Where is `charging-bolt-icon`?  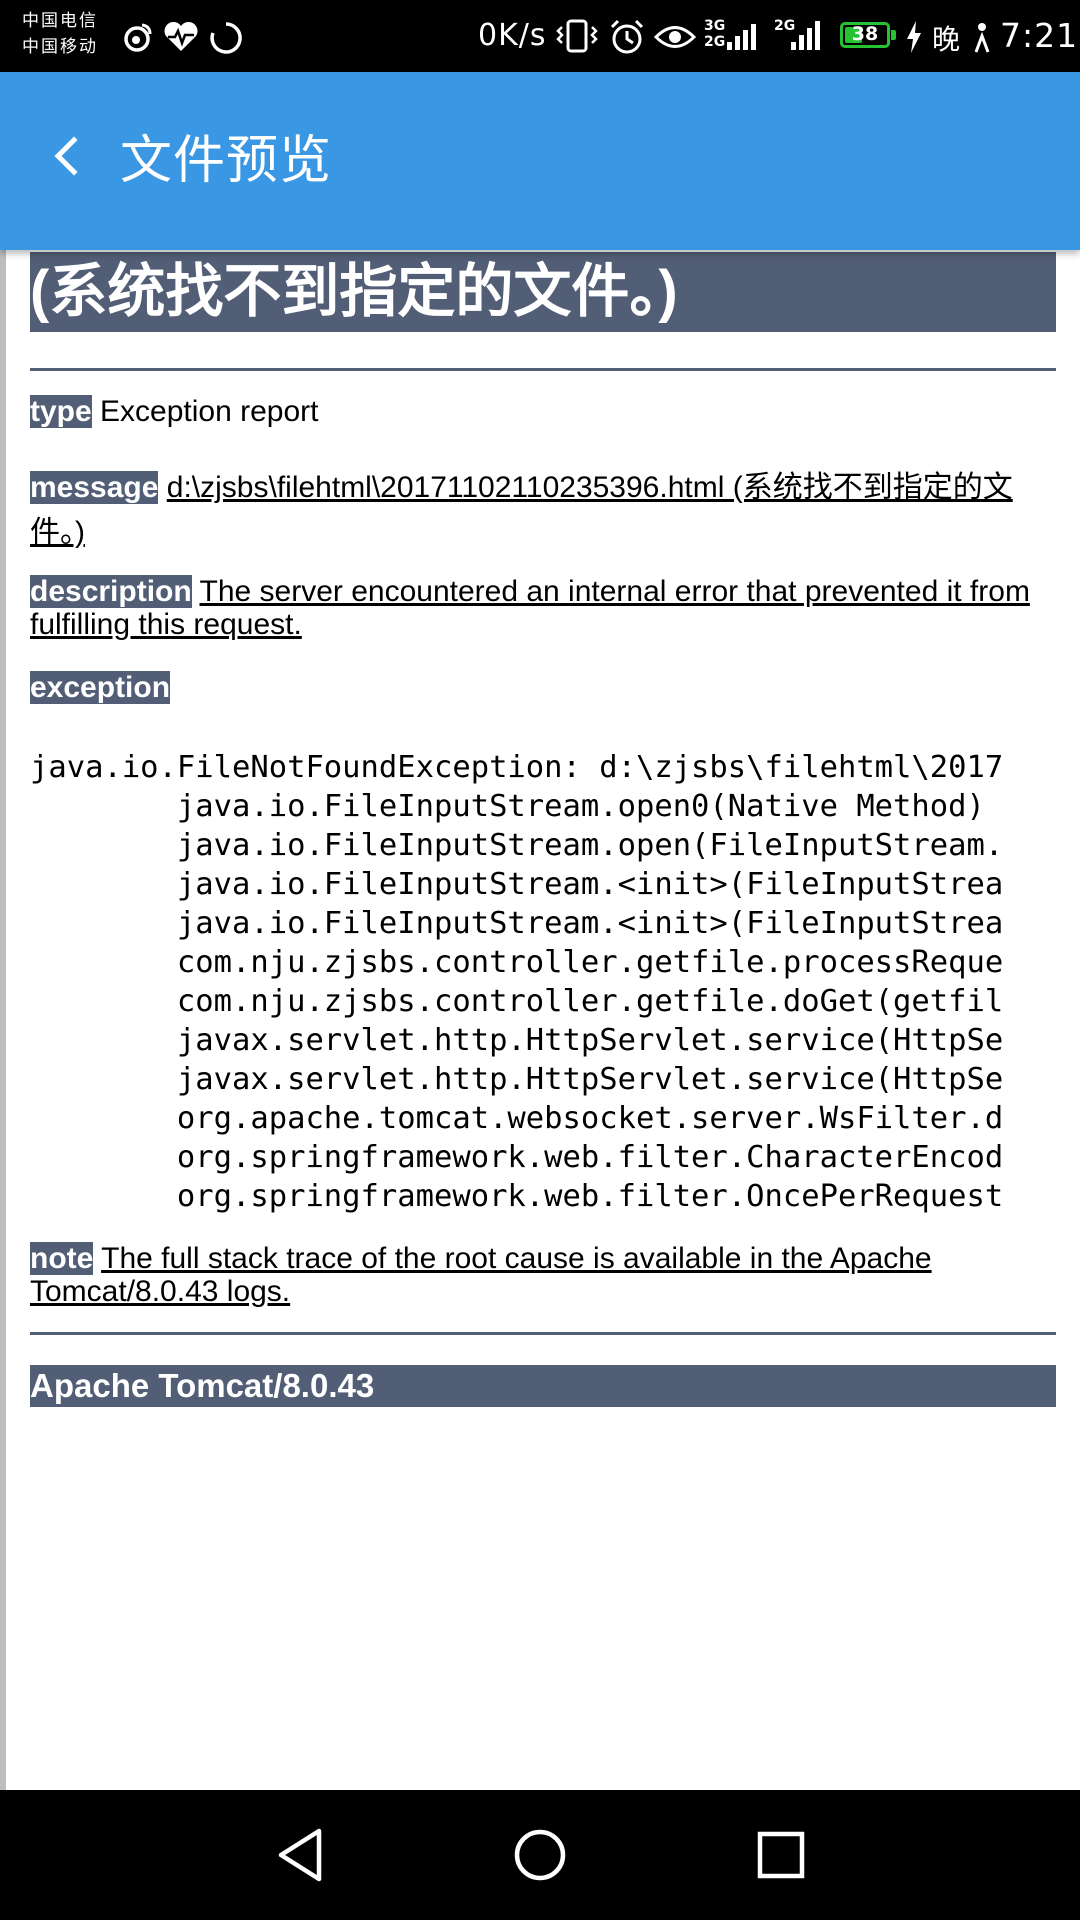 charging-bolt-icon is located at coordinates (914, 37).